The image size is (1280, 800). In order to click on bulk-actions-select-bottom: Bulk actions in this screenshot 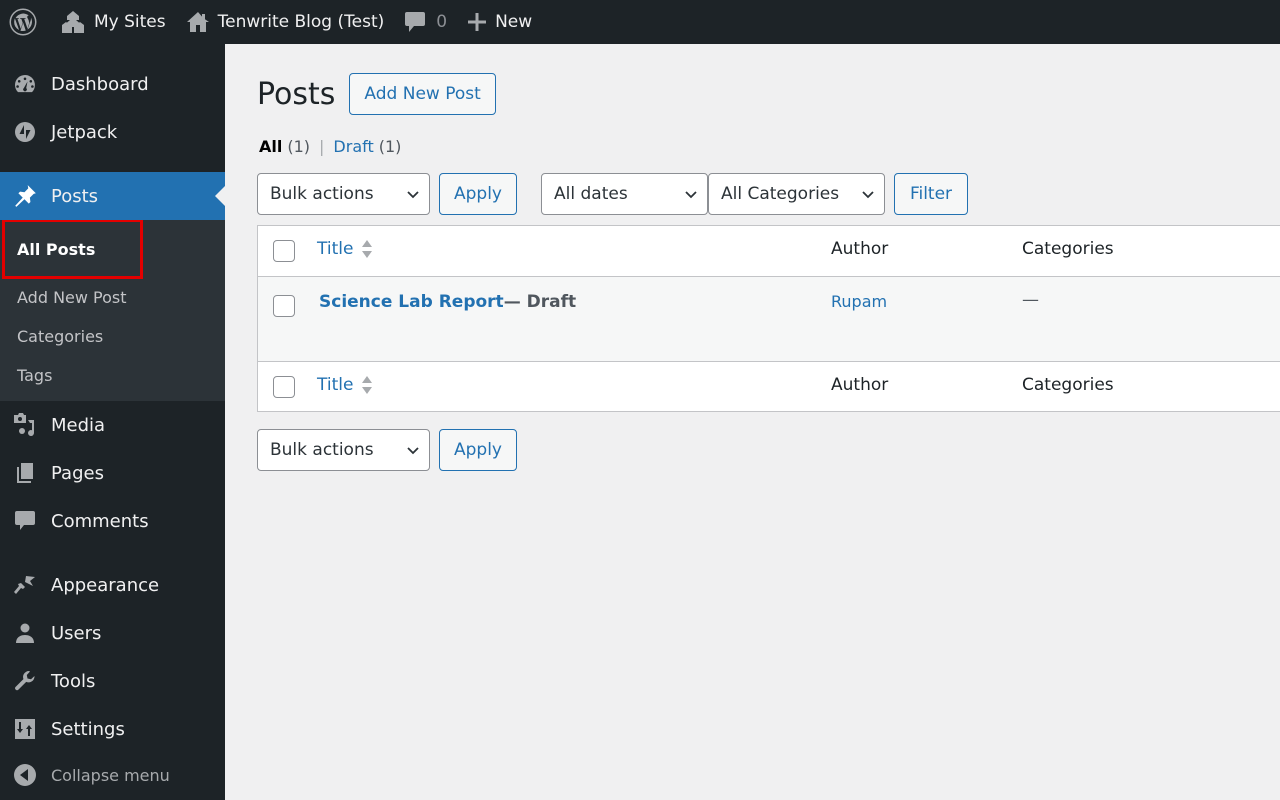, I will do `click(343, 450)`.